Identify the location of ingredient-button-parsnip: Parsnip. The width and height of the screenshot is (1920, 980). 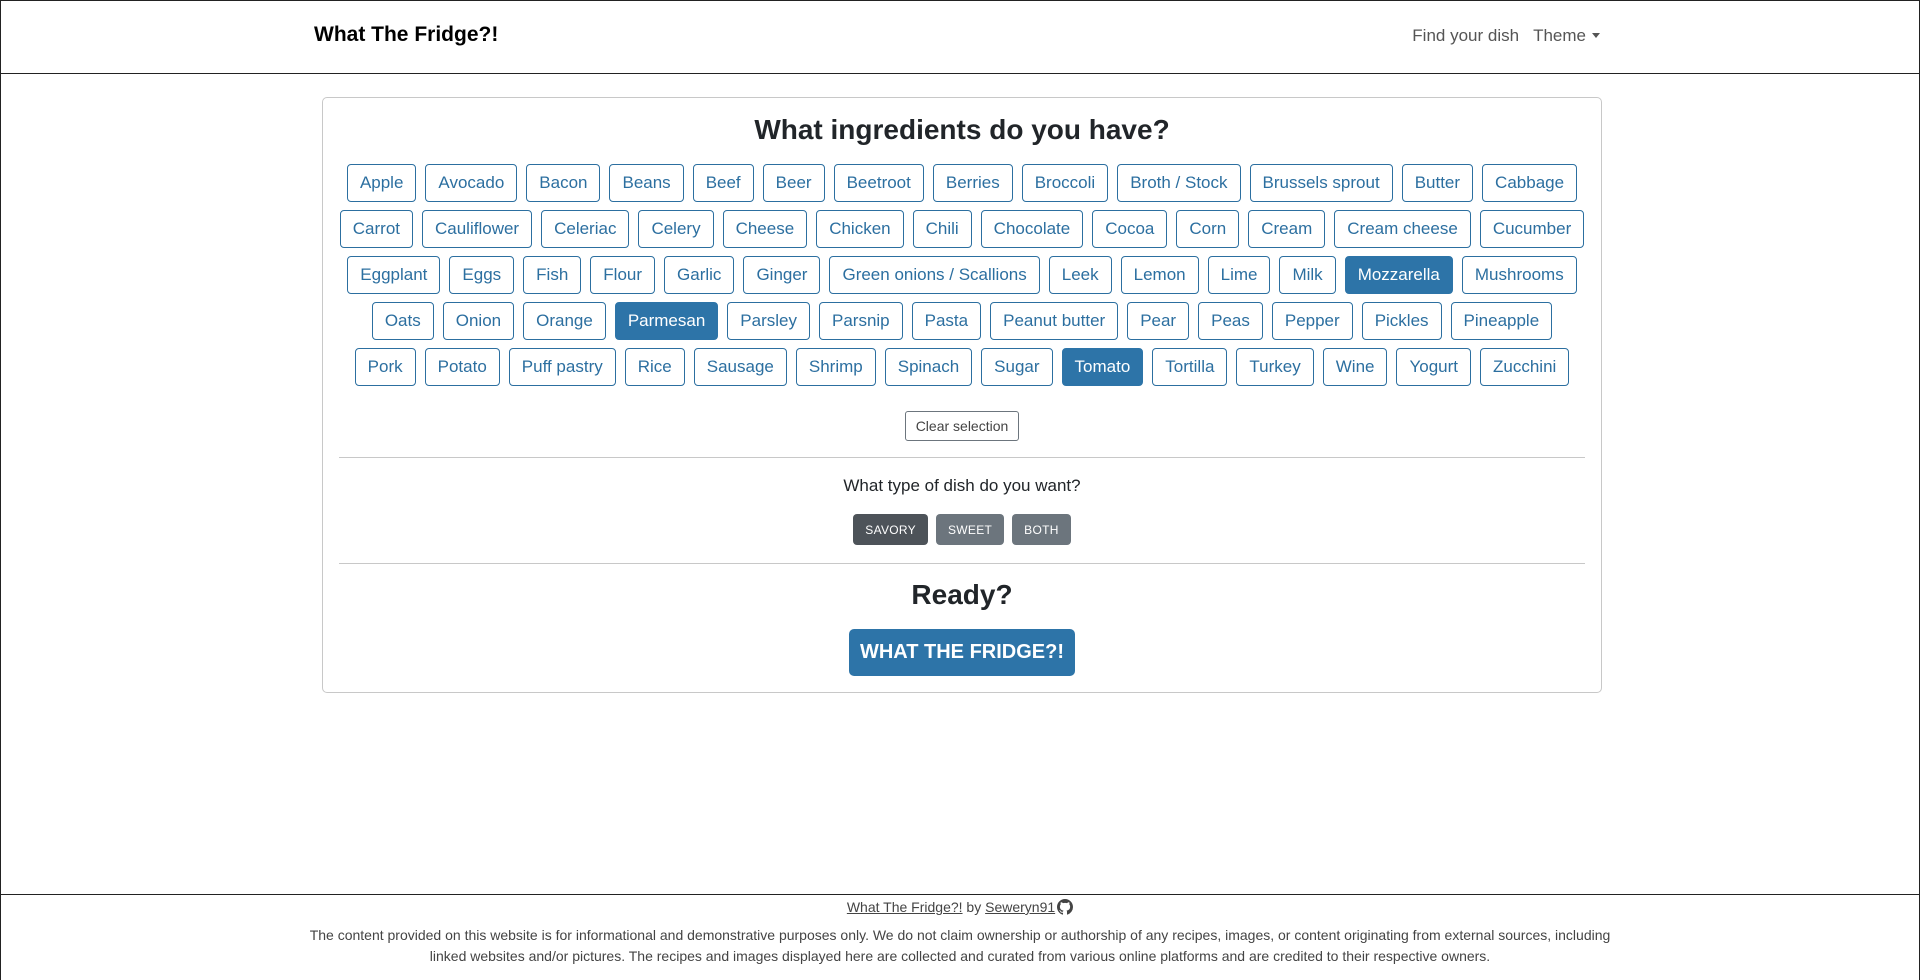
(860, 321).